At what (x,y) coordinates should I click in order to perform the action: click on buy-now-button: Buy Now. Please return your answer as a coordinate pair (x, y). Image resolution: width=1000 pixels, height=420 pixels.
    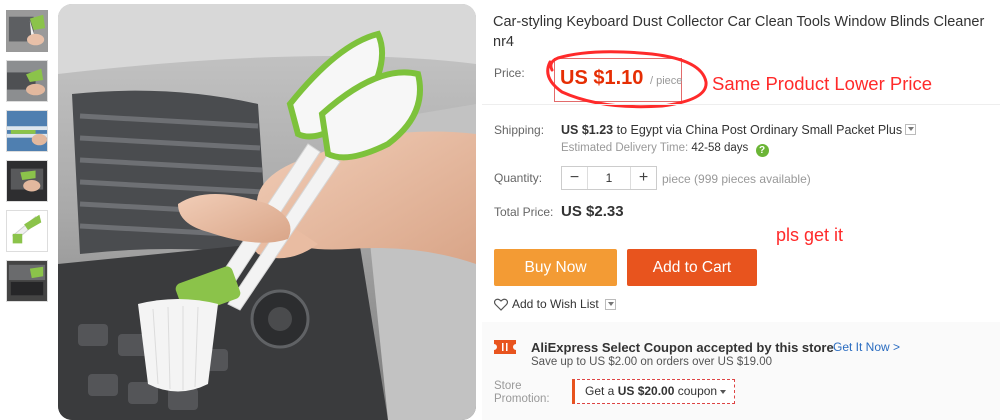
    Looking at the image, I should click on (555, 267).